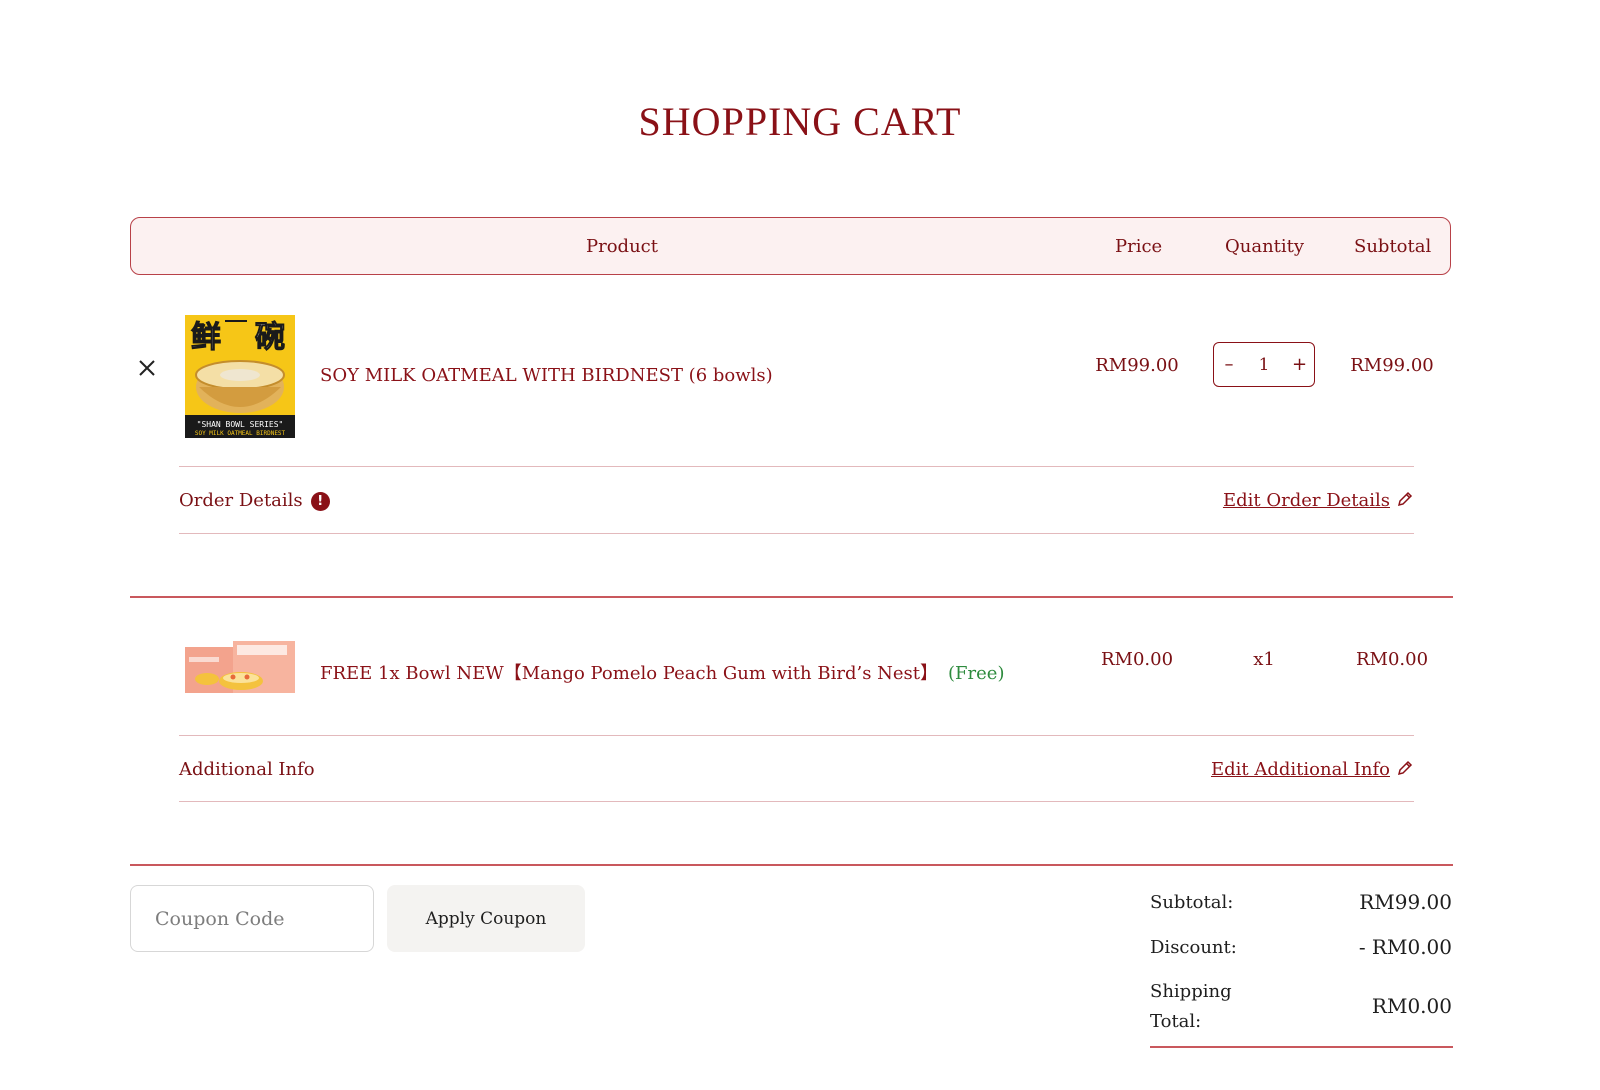 The image size is (1600, 1090). What do you see at coordinates (1405, 902) in the screenshot?
I see `subtotal-value: RM99.00` at bounding box center [1405, 902].